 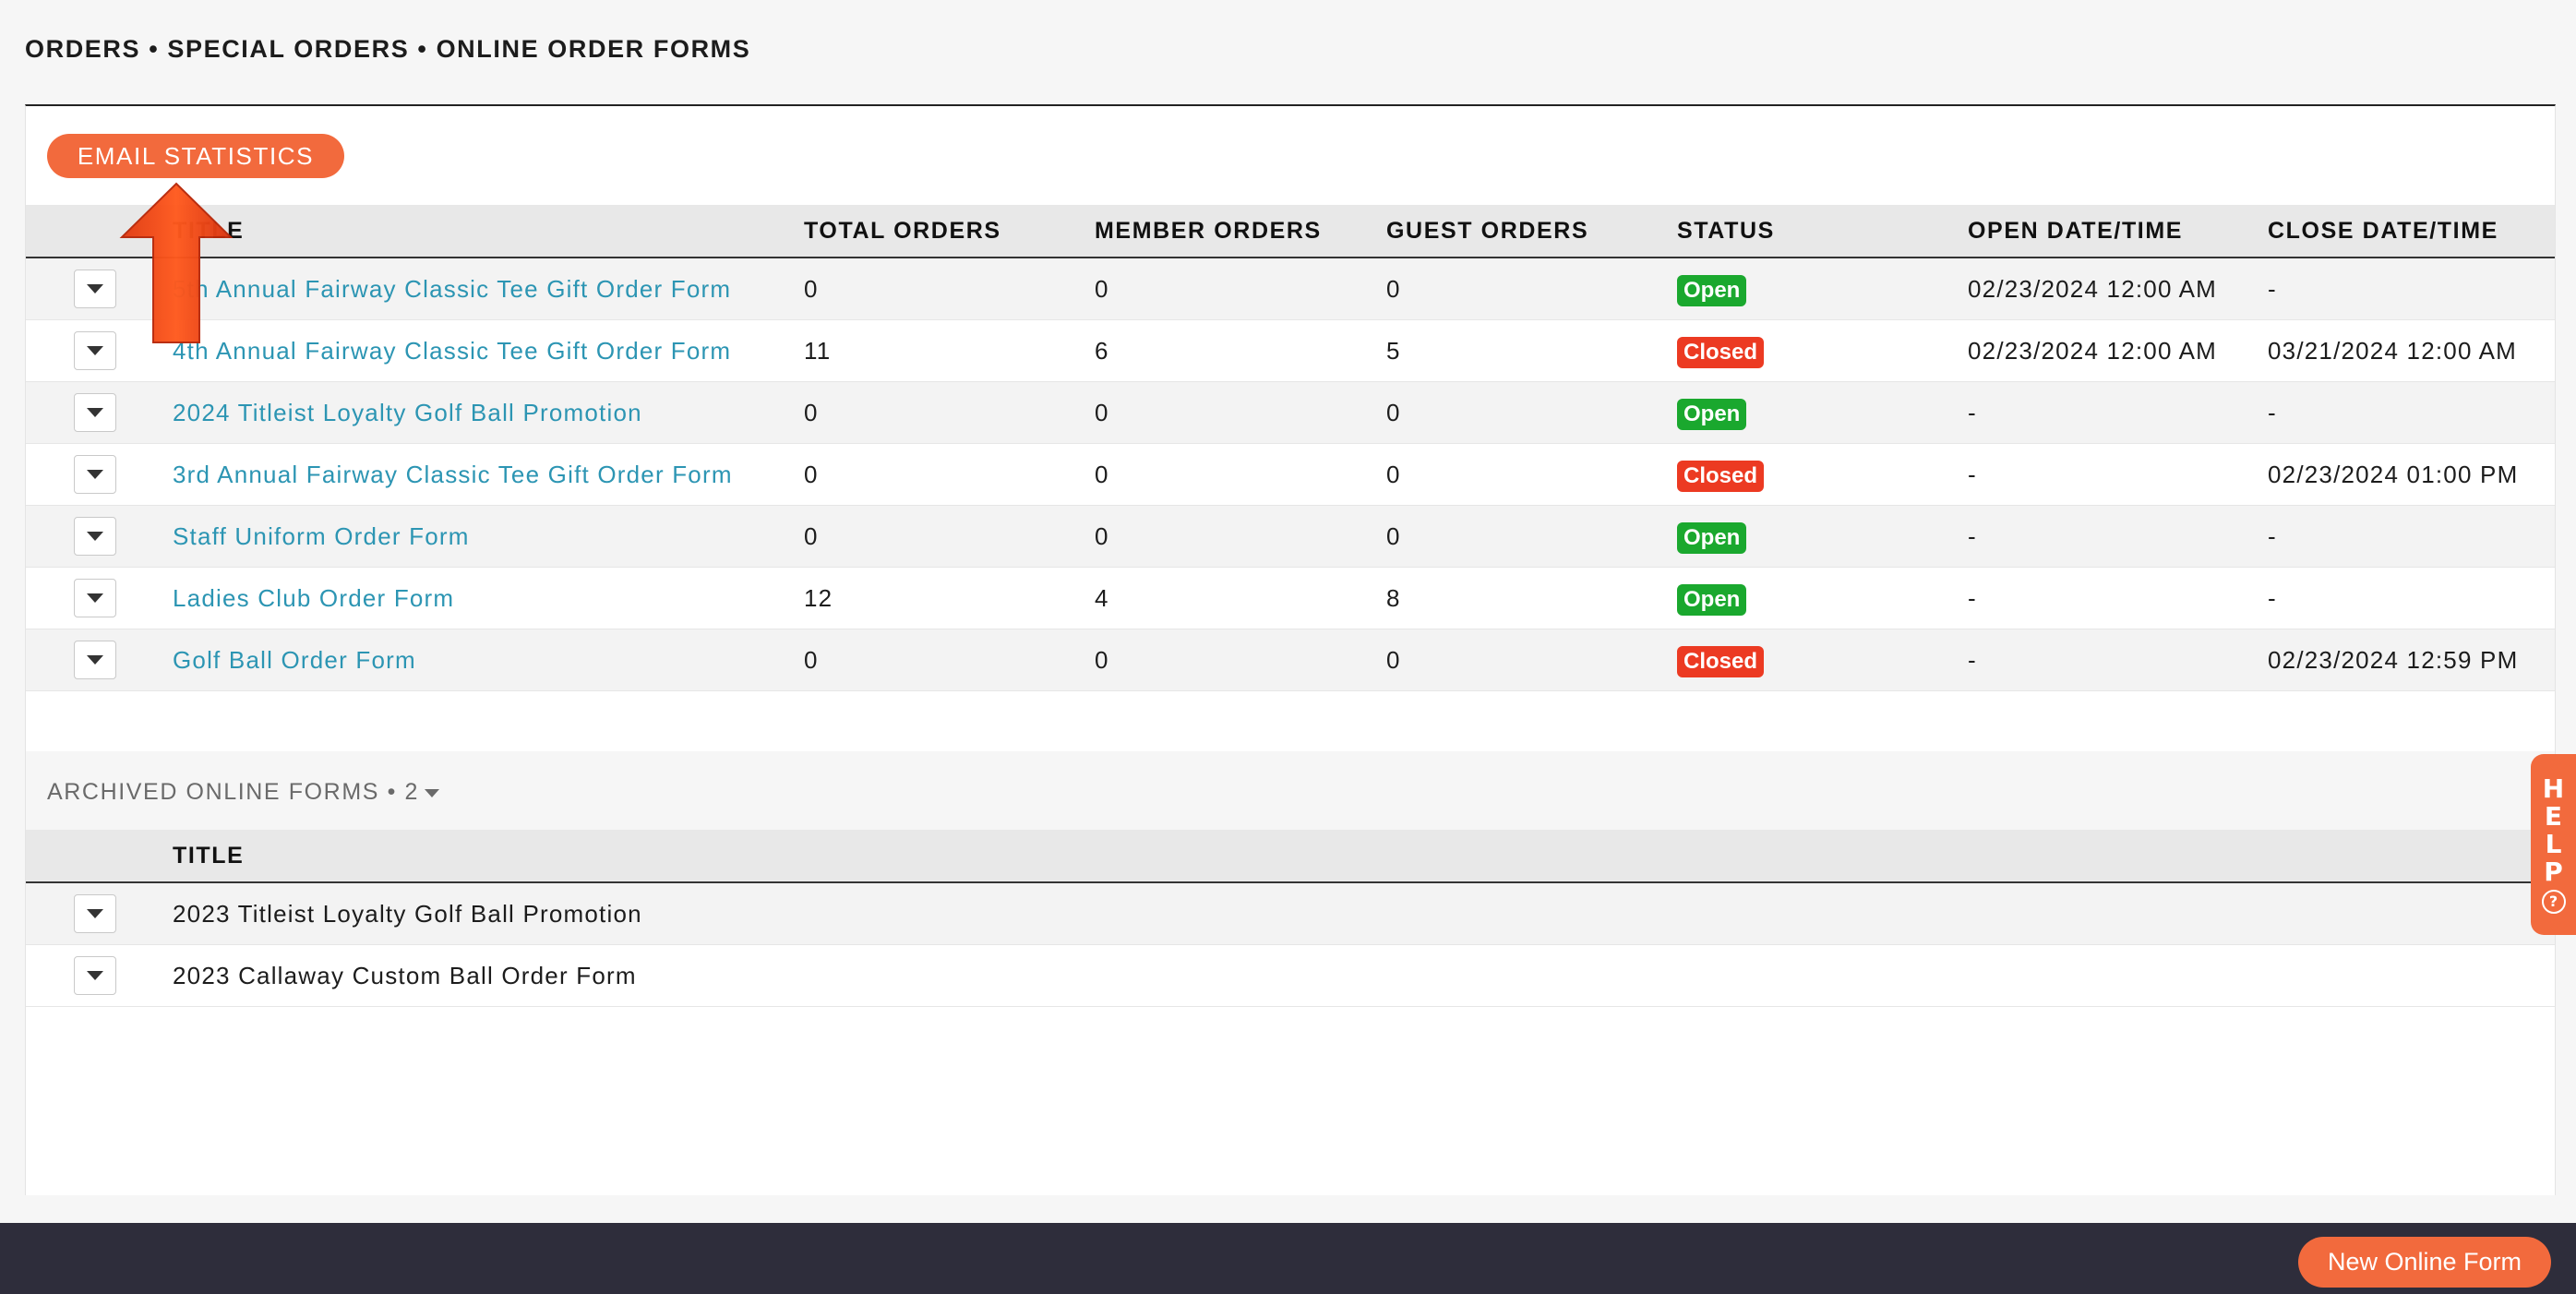 I want to click on question-circle-icon: ?, so click(x=2554, y=902).